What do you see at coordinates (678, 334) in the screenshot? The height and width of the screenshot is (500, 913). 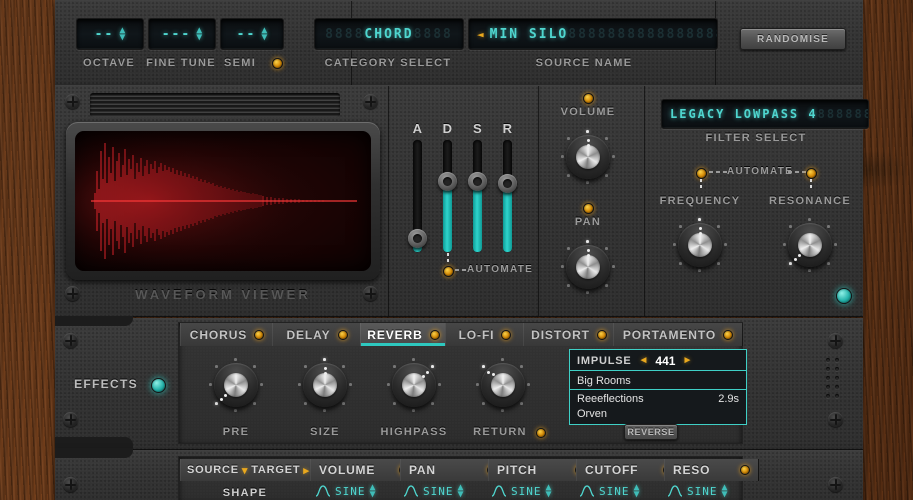 I see `tab-portamento: PORTAMENTO` at bounding box center [678, 334].